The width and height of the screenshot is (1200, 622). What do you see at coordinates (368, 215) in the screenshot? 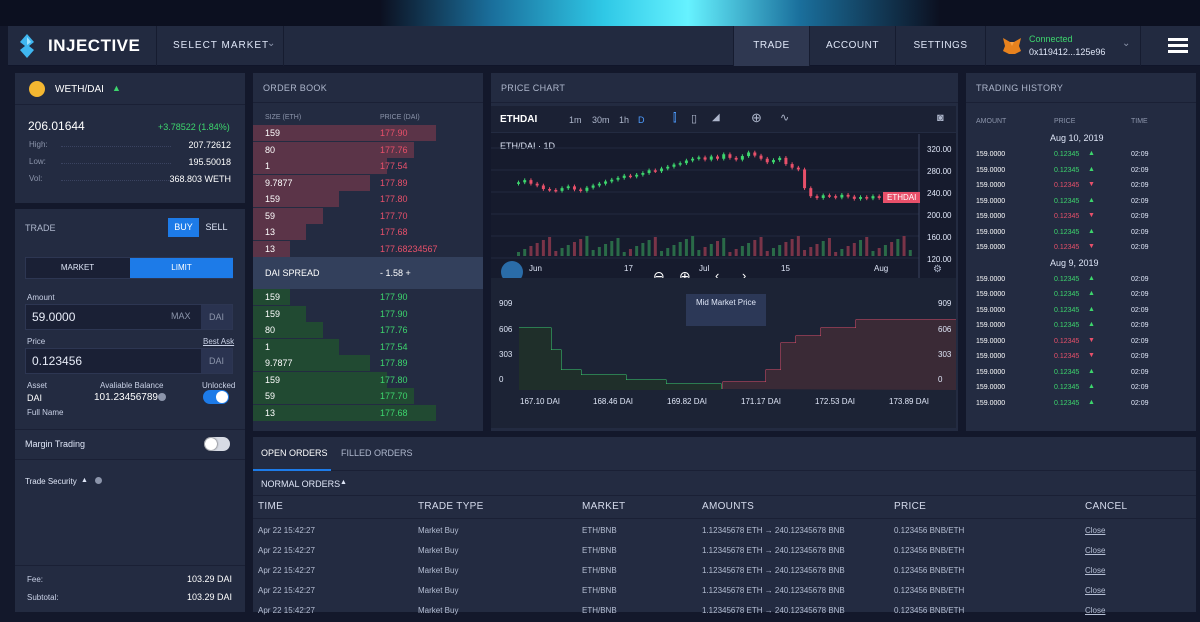
I see `ask-row: 59 177.70` at bounding box center [368, 215].